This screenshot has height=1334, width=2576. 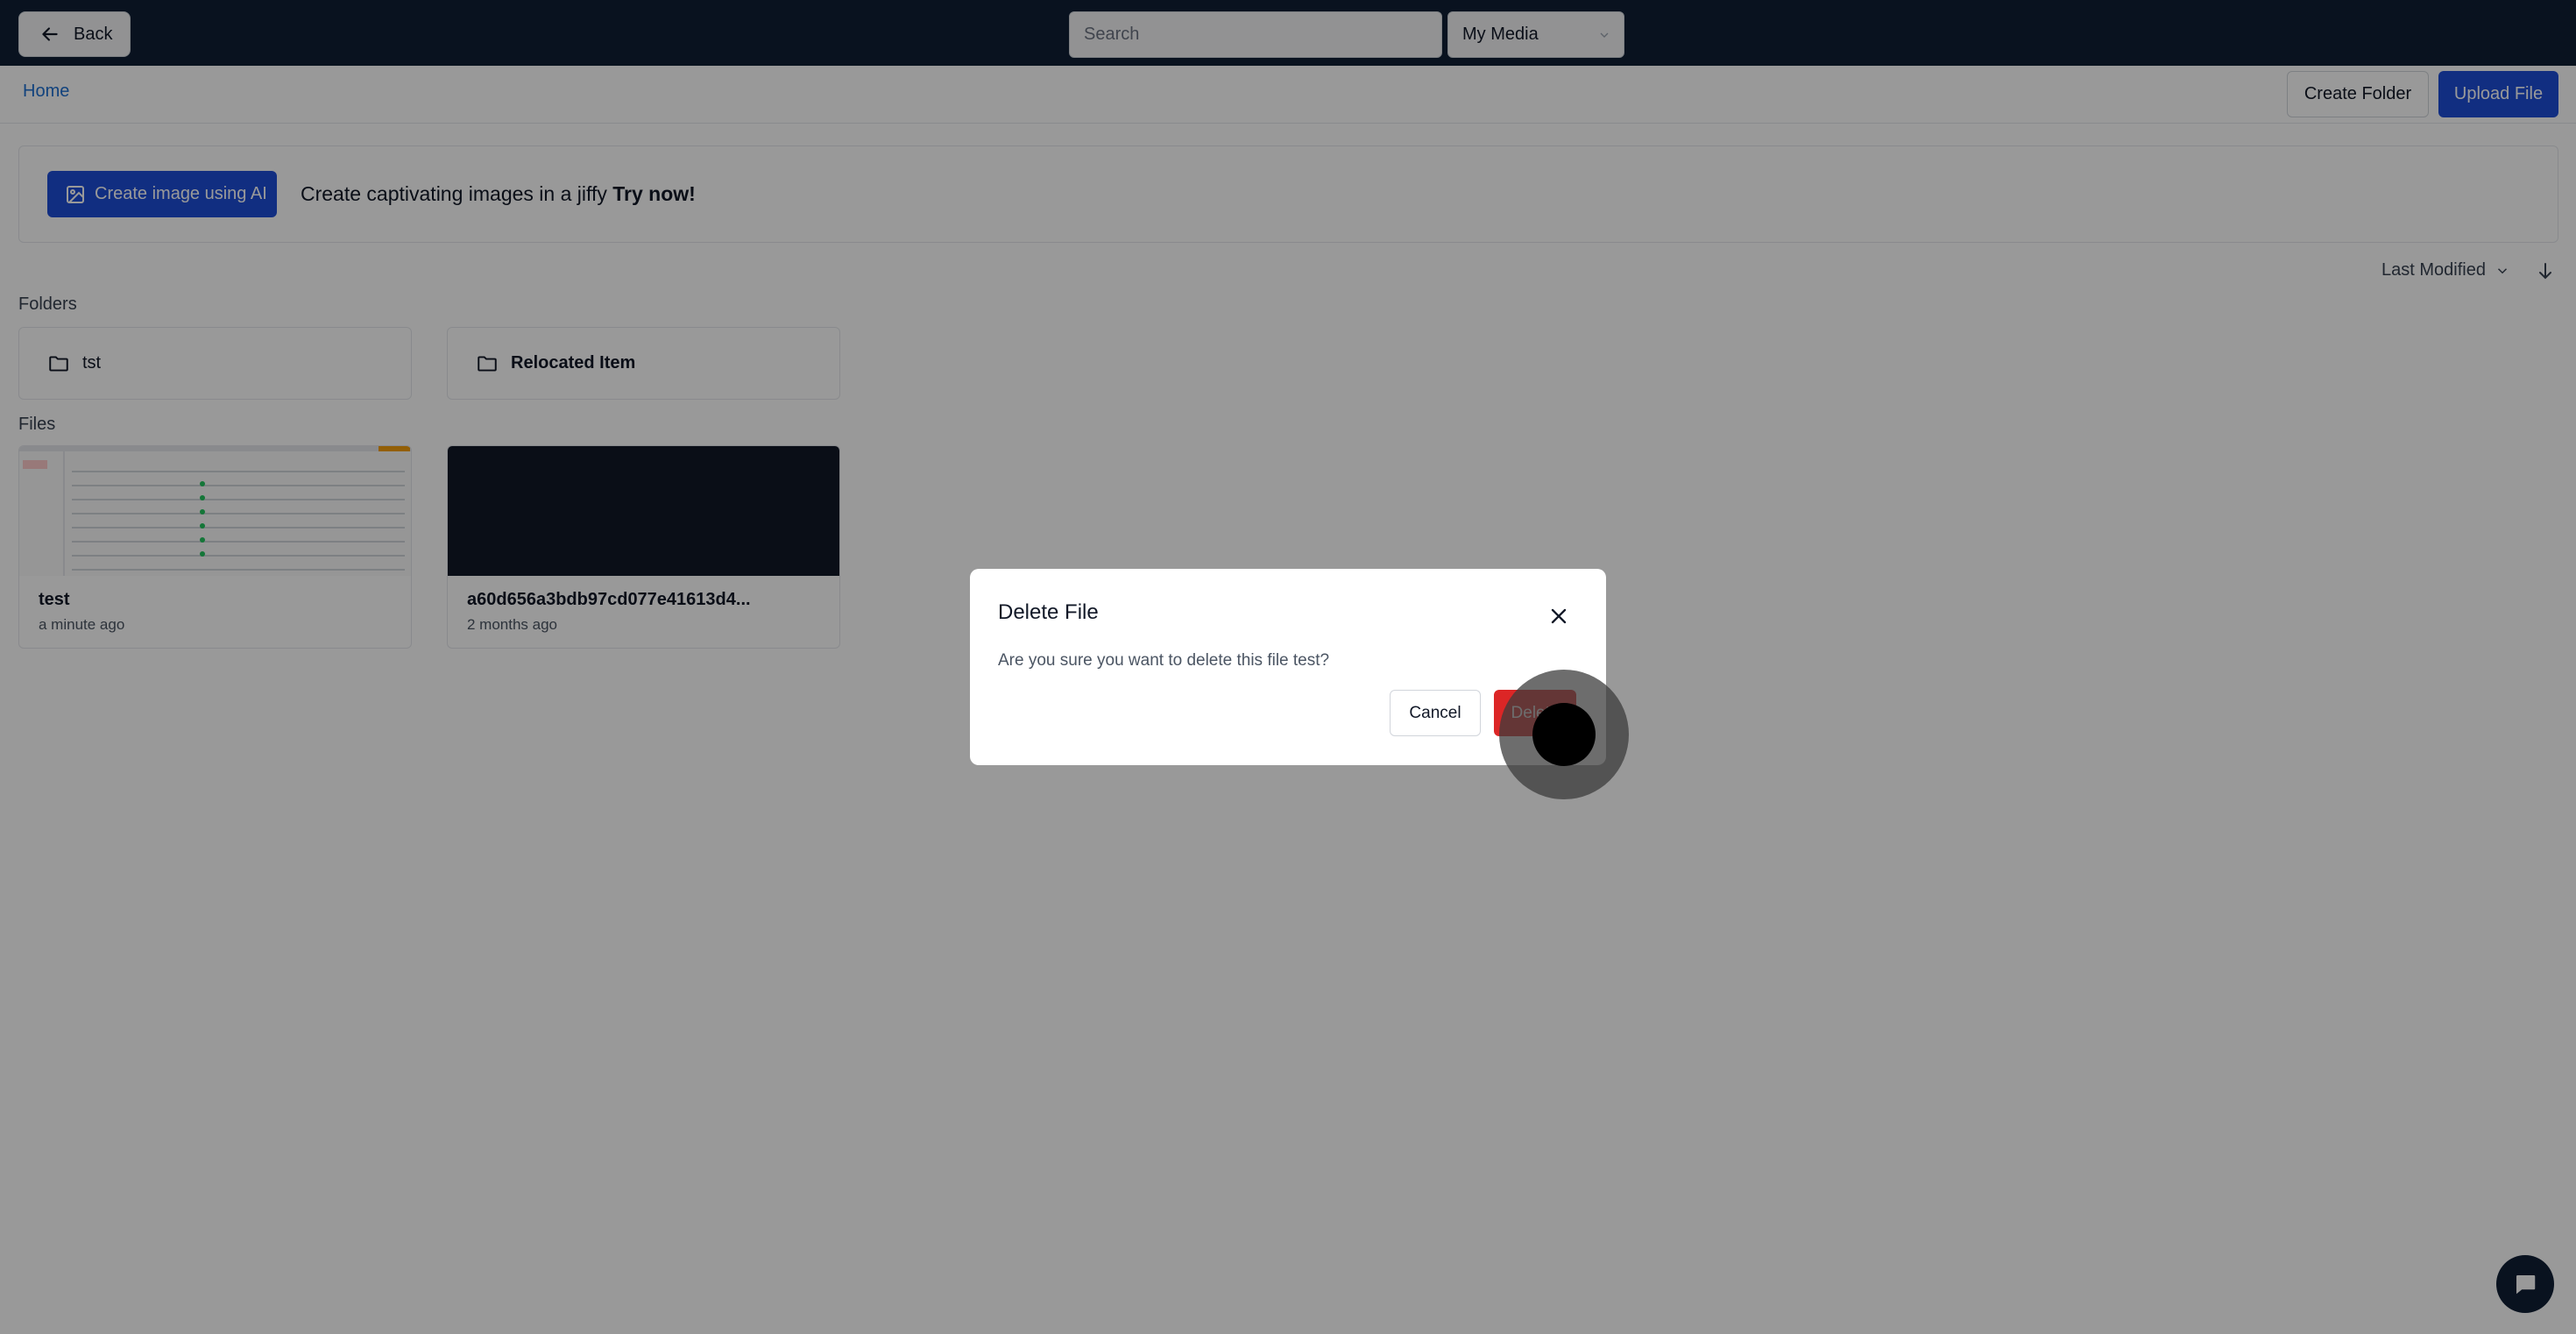 I want to click on close-icon, so click(x=1558, y=616).